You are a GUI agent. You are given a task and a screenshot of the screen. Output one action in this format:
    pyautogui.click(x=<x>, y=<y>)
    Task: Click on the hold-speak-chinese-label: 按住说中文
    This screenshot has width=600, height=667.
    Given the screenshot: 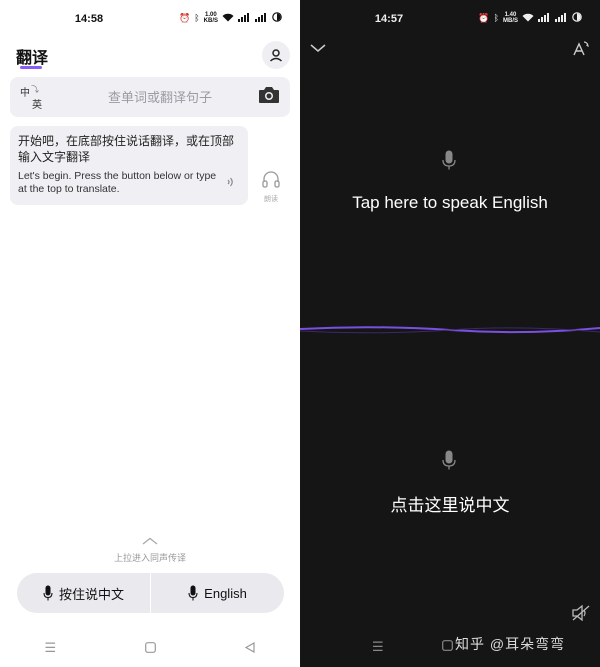 What is the action you would take?
    pyautogui.click(x=91, y=594)
    